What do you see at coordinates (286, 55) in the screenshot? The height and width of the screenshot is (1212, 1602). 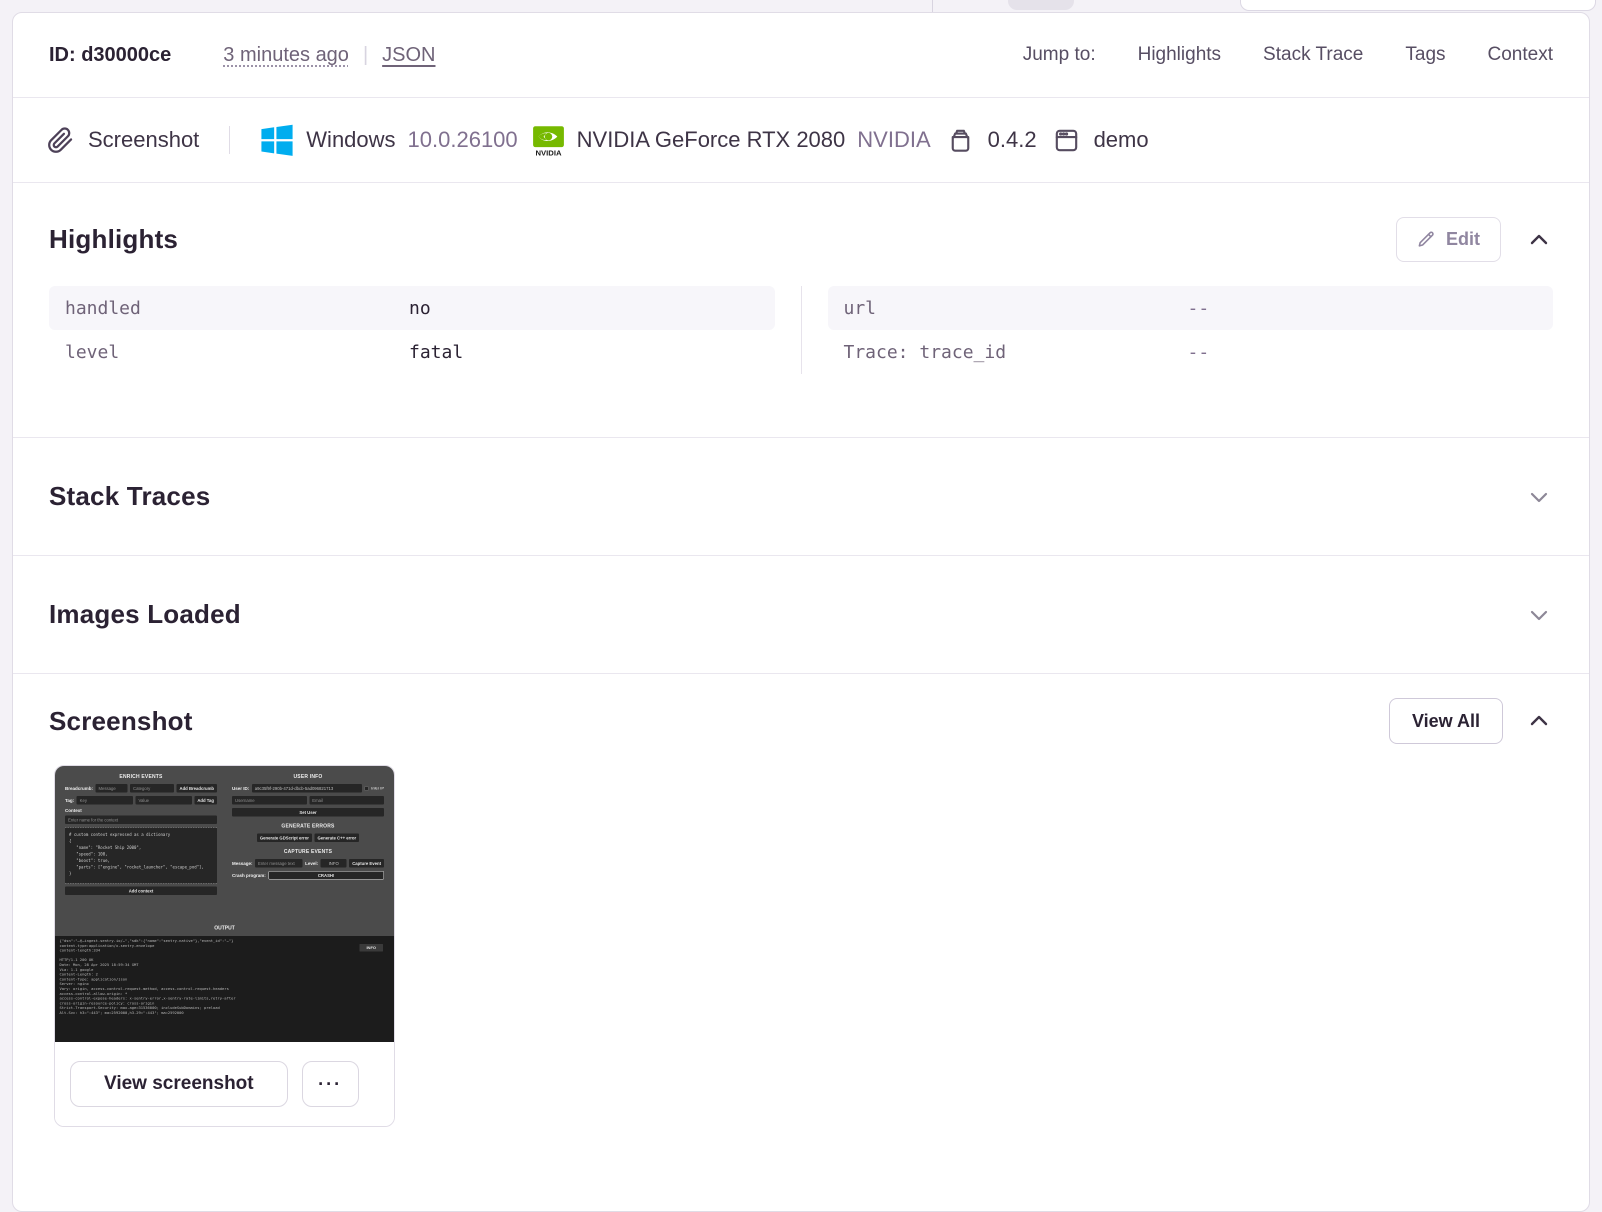 I see `event-time-ago: 3 minutes ago` at bounding box center [286, 55].